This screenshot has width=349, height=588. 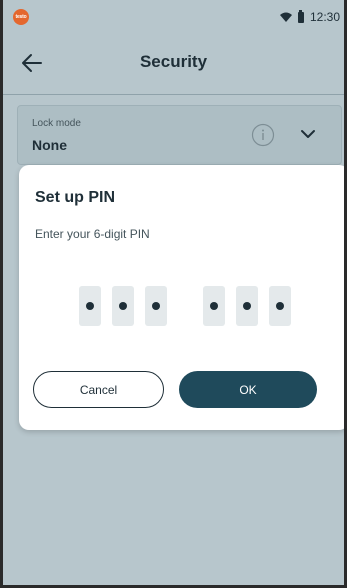 I want to click on page-title: Security, so click(x=173, y=61).